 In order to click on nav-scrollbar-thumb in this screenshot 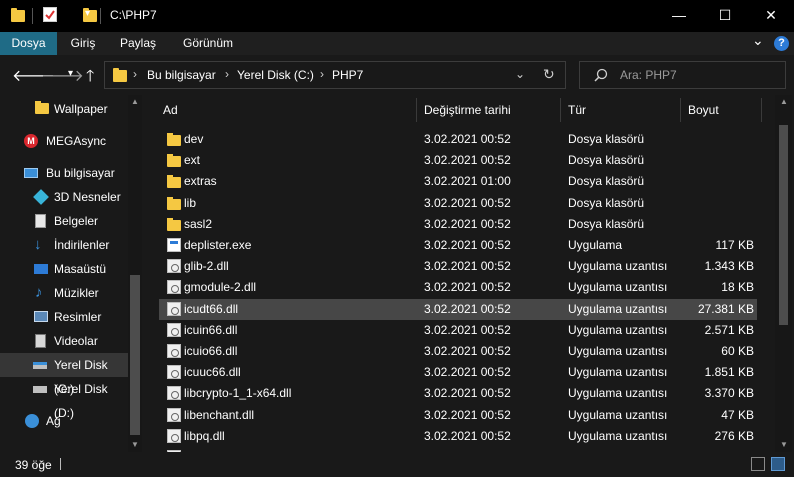, I will do `click(135, 355)`.